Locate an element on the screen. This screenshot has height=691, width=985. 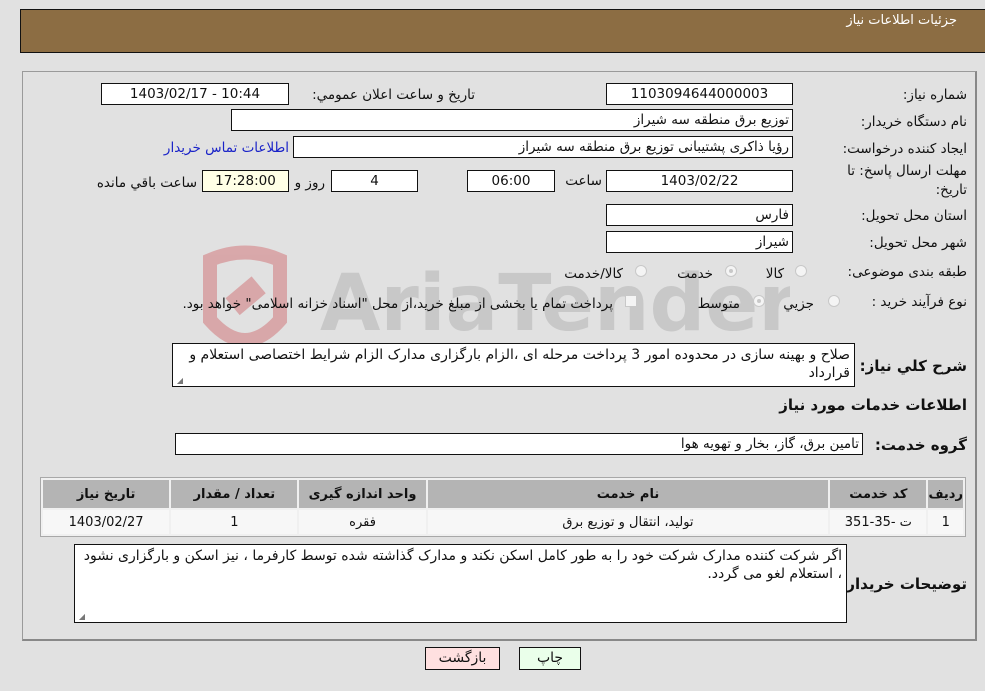
category-option-goods: کالا is located at coordinates (774, 274).